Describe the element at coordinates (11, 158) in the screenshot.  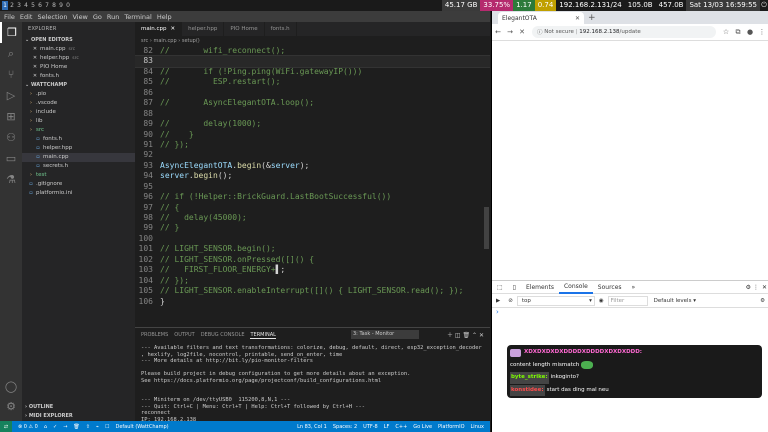
I see `remote-icon: ▭` at that location.